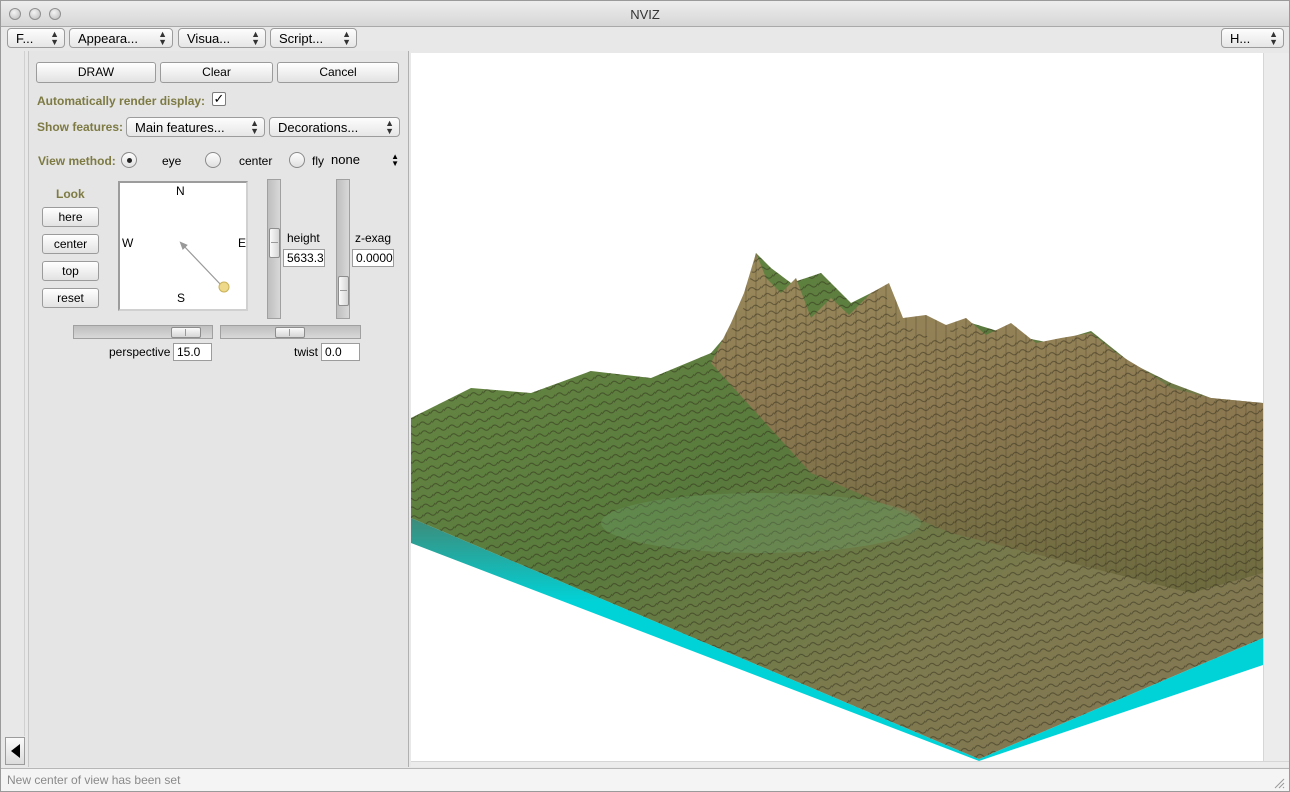 The width and height of the screenshot is (1290, 792). I want to click on zexag-slider-thumb, so click(343, 291).